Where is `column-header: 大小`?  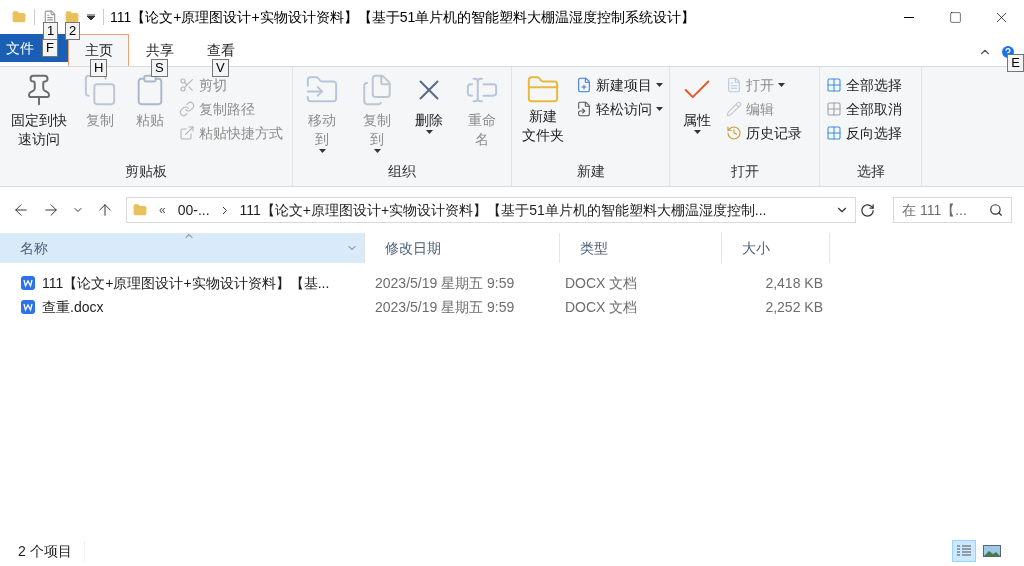 column-header: 大小 is located at coordinates (776, 248).